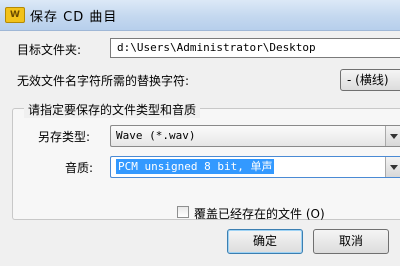 This screenshot has height=266, width=400. I want to click on save-type-value: Wave (*.wav), so click(156, 135).